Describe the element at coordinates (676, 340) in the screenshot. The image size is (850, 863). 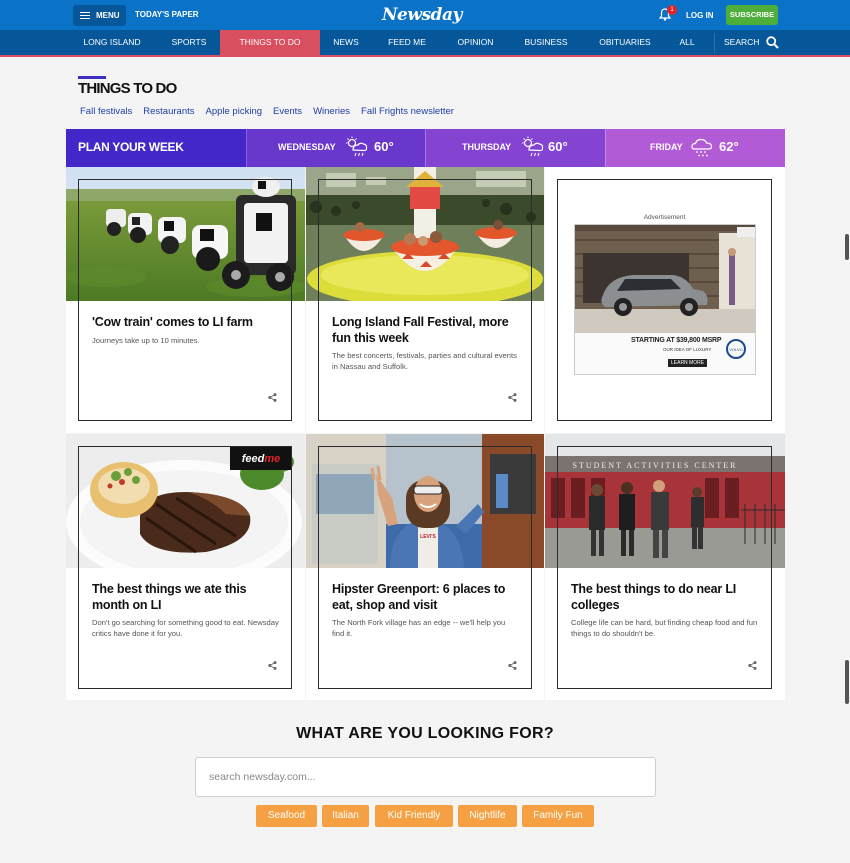
I see `ad-price: STARTING AT $39,800 MSRP` at that location.